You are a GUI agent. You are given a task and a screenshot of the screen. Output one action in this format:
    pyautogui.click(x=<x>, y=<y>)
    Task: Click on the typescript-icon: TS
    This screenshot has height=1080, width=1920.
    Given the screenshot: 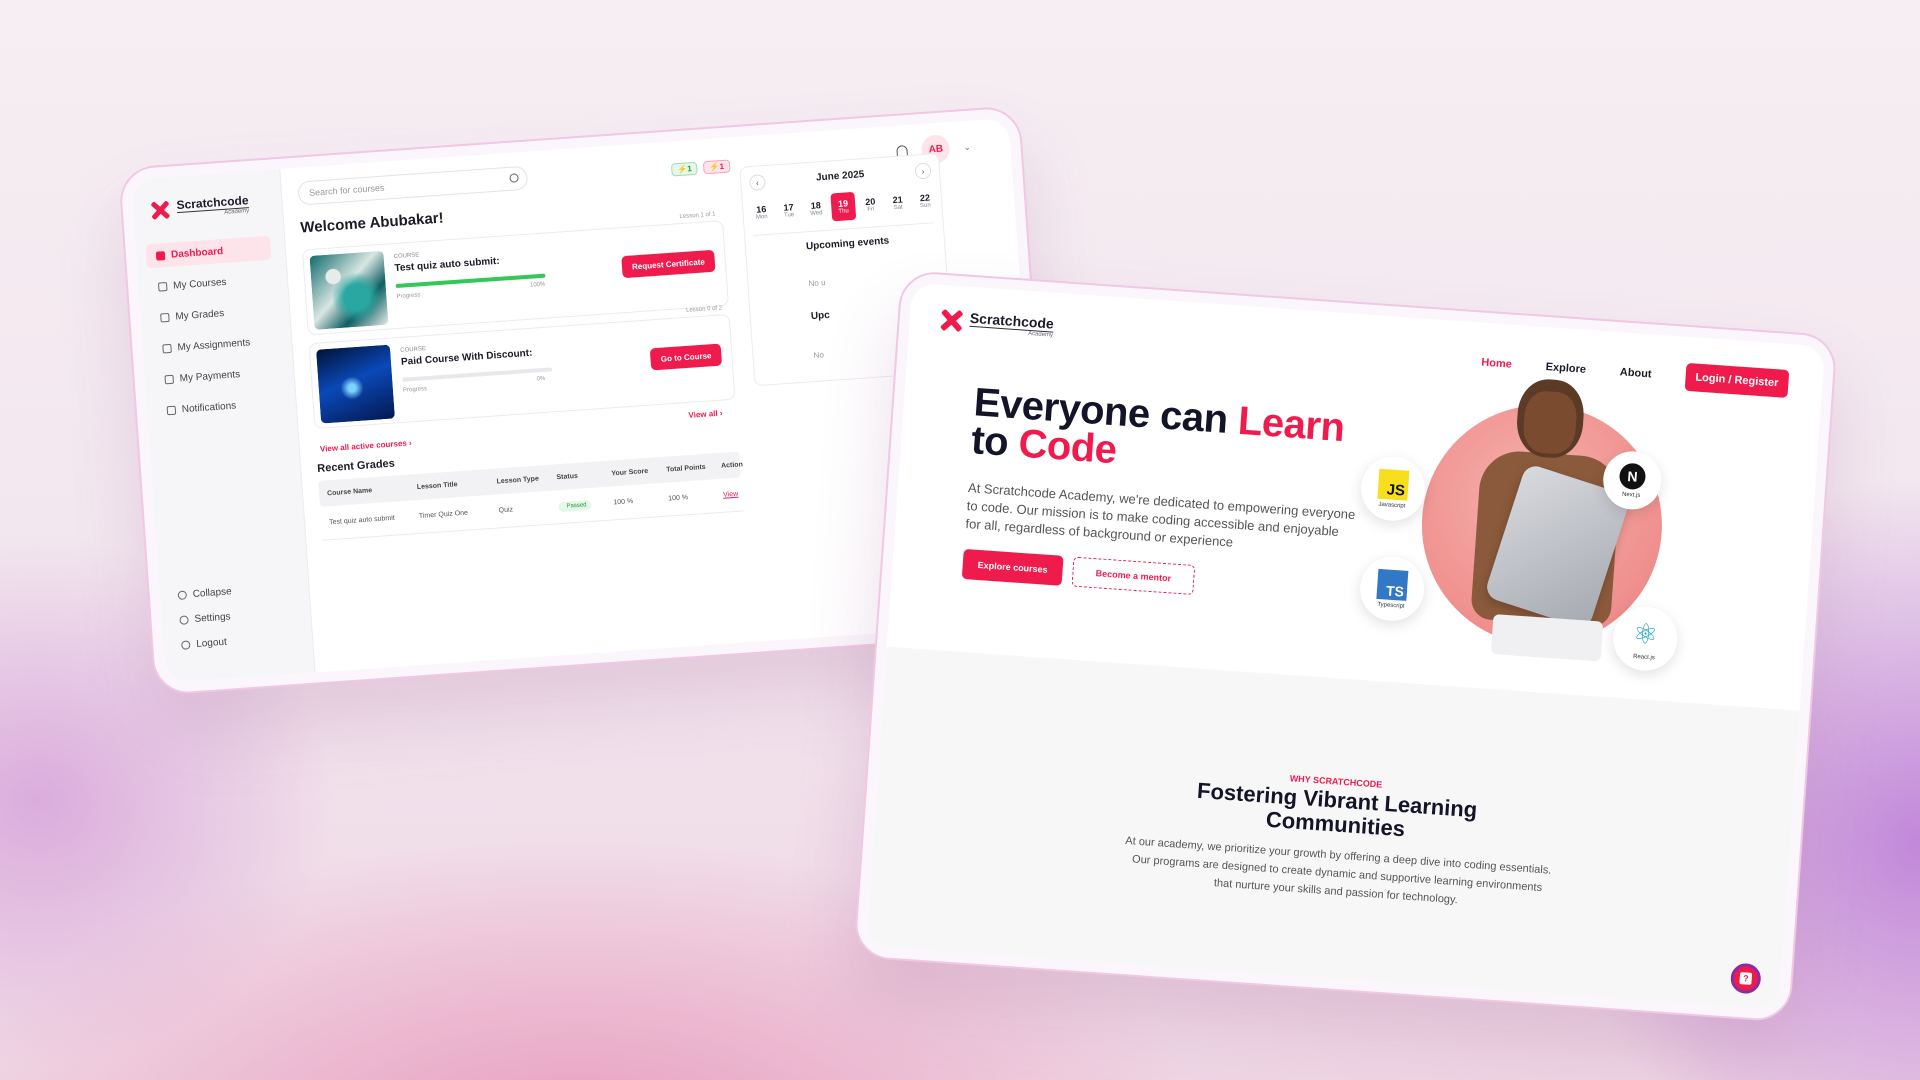 What is the action you would take?
    pyautogui.click(x=1392, y=584)
    